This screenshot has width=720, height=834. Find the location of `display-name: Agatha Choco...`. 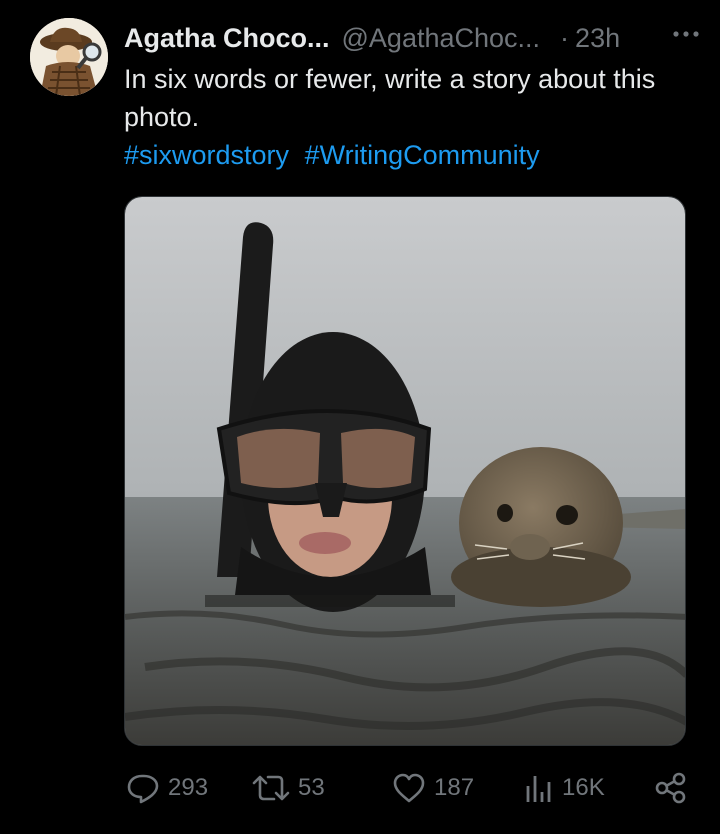

display-name: Agatha Choco... is located at coordinates (227, 38).